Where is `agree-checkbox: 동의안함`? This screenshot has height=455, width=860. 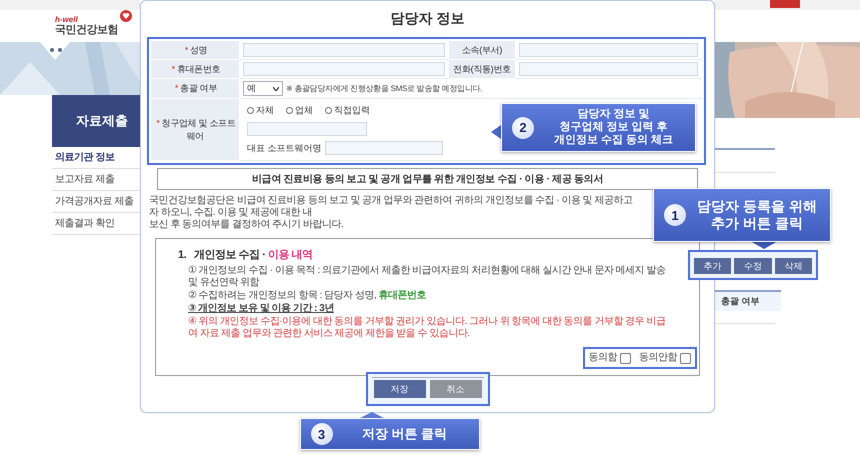
agree-checkbox: 동의안함 is located at coordinates (665, 358).